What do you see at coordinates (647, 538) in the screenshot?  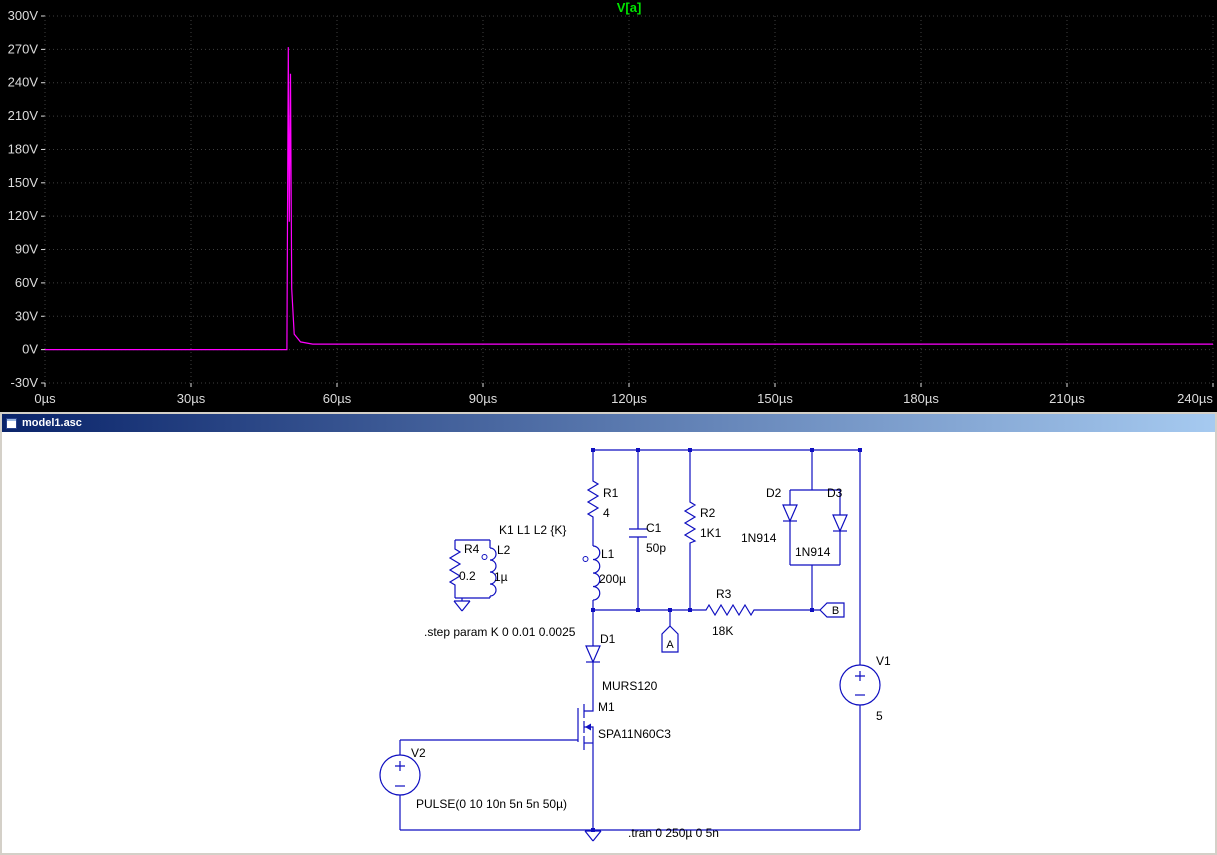 I see `component-C1: C1 50p` at bounding box center [647, 538].